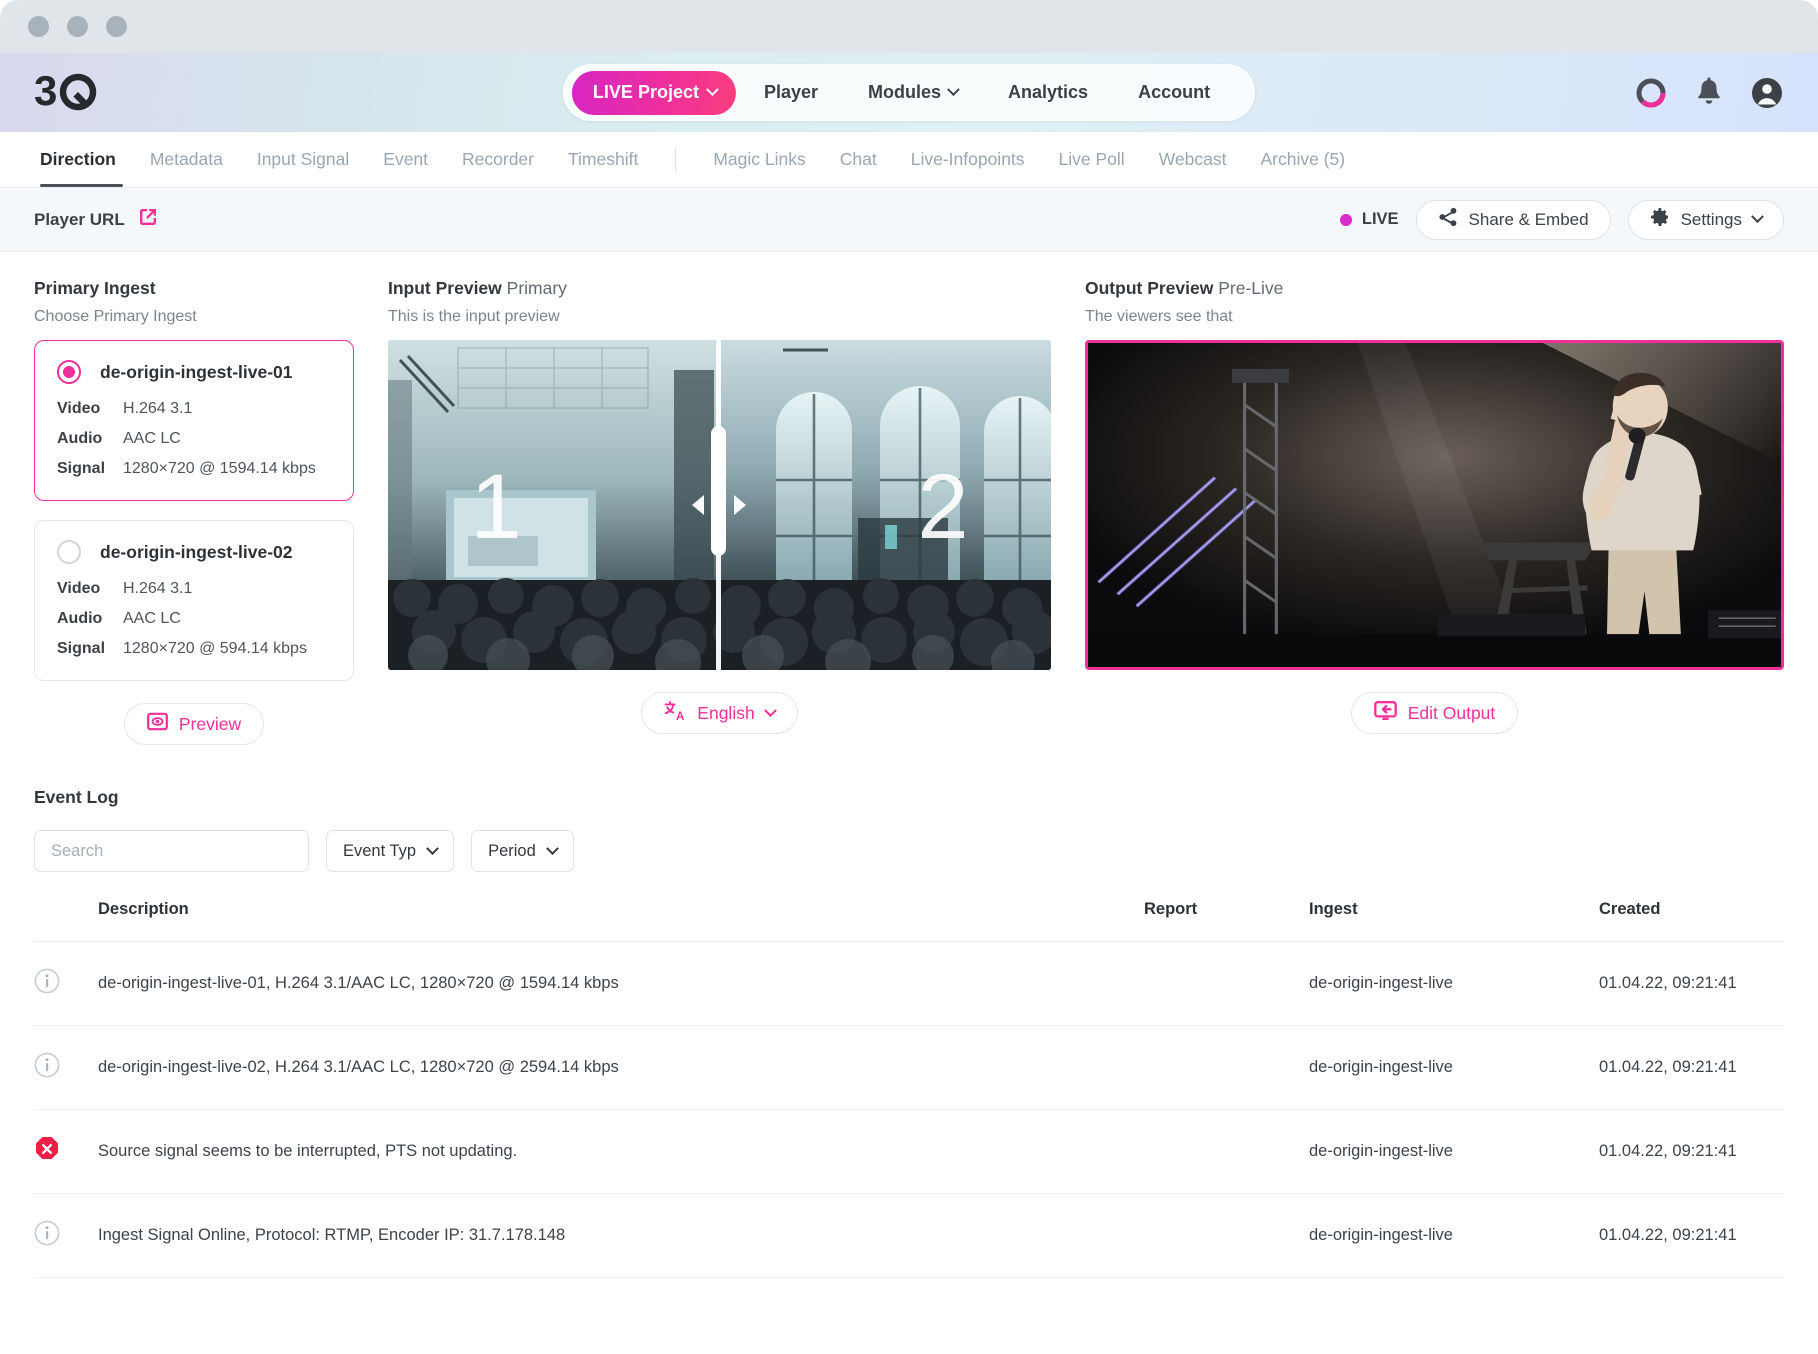 The height and width of the screenshot is (1354, 1818). I want to click on event-type-label: Event Typ, so click(380, 850).